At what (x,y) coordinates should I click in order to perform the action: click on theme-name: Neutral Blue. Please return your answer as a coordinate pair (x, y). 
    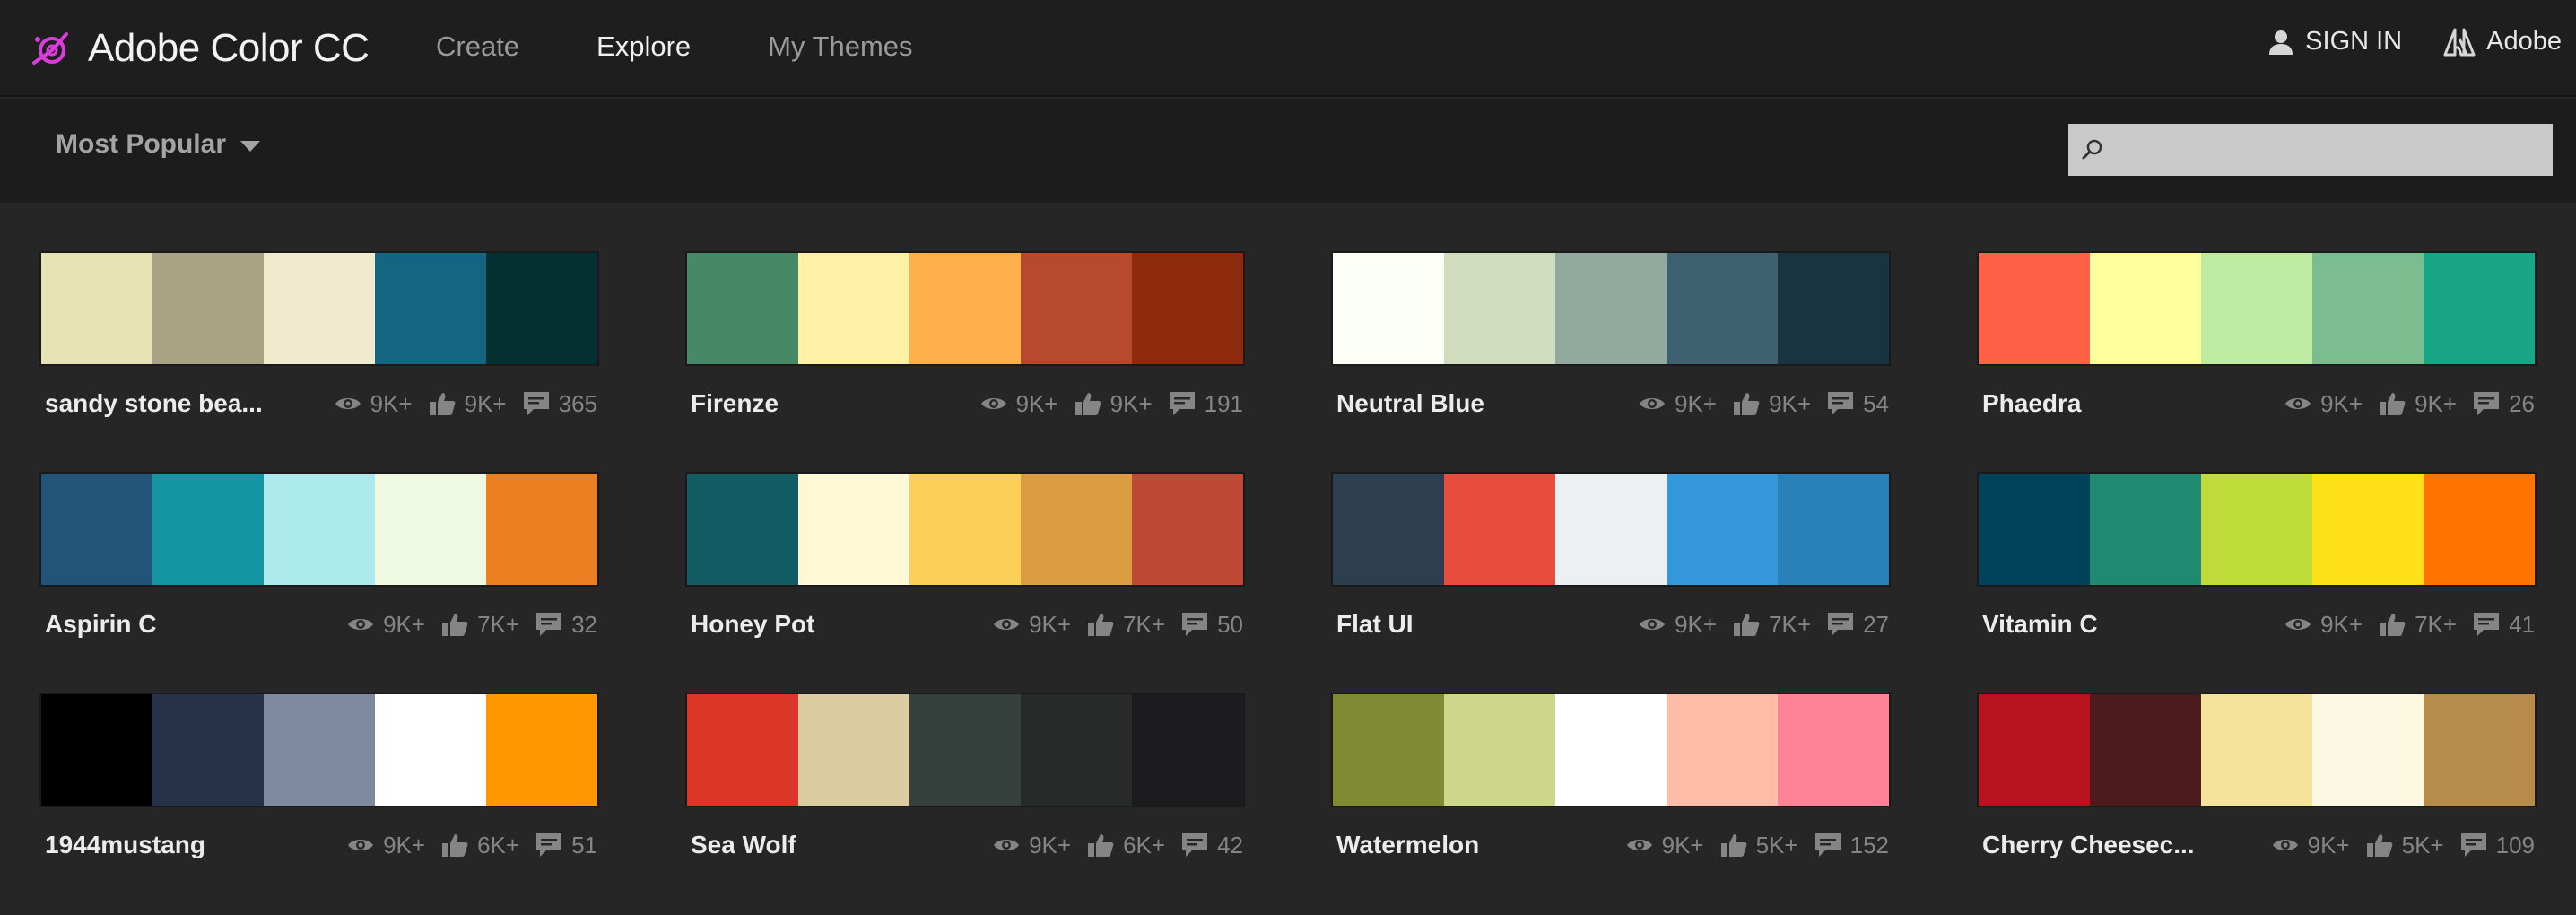
    Looking at the image, I should click on (1479, 403).